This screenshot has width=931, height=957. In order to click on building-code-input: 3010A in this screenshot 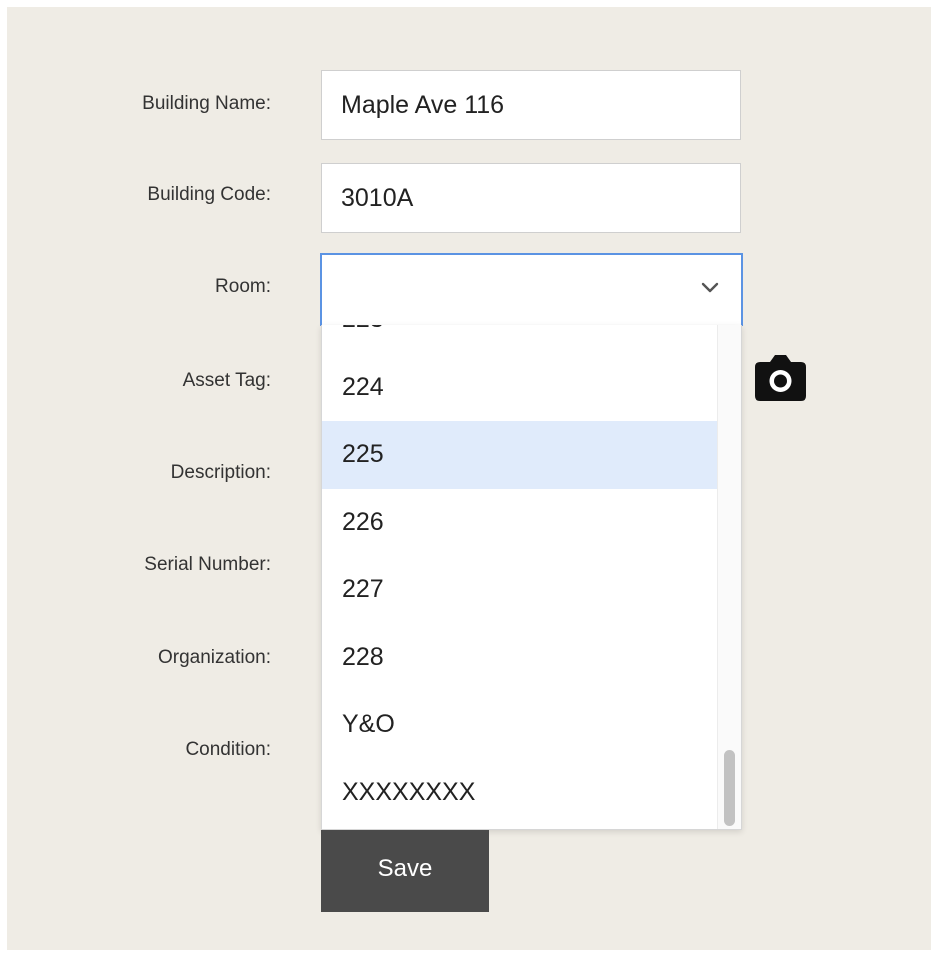, I will do `click(531, 198)`.